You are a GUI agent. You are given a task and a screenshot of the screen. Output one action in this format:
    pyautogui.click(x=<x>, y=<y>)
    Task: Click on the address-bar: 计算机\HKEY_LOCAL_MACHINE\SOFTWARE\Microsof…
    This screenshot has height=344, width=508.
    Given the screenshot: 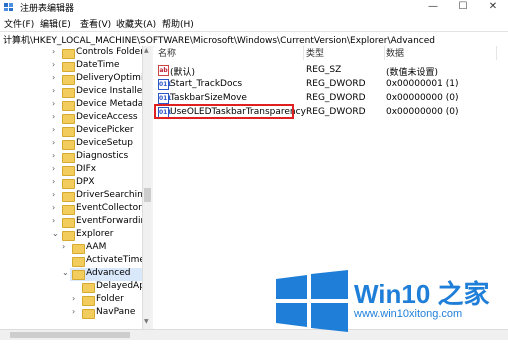 What is the action you would take?
    pyautogui.click(x=254, y=39)
    